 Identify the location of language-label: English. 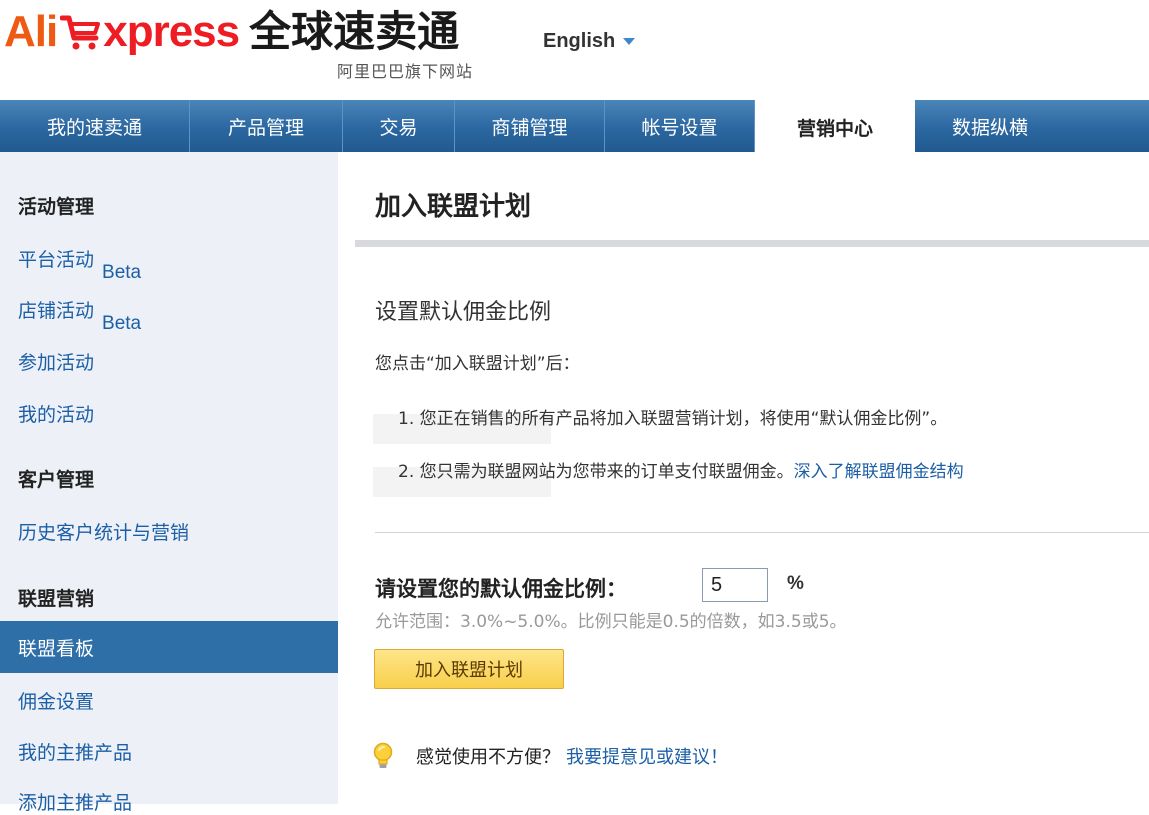
(579, 41).